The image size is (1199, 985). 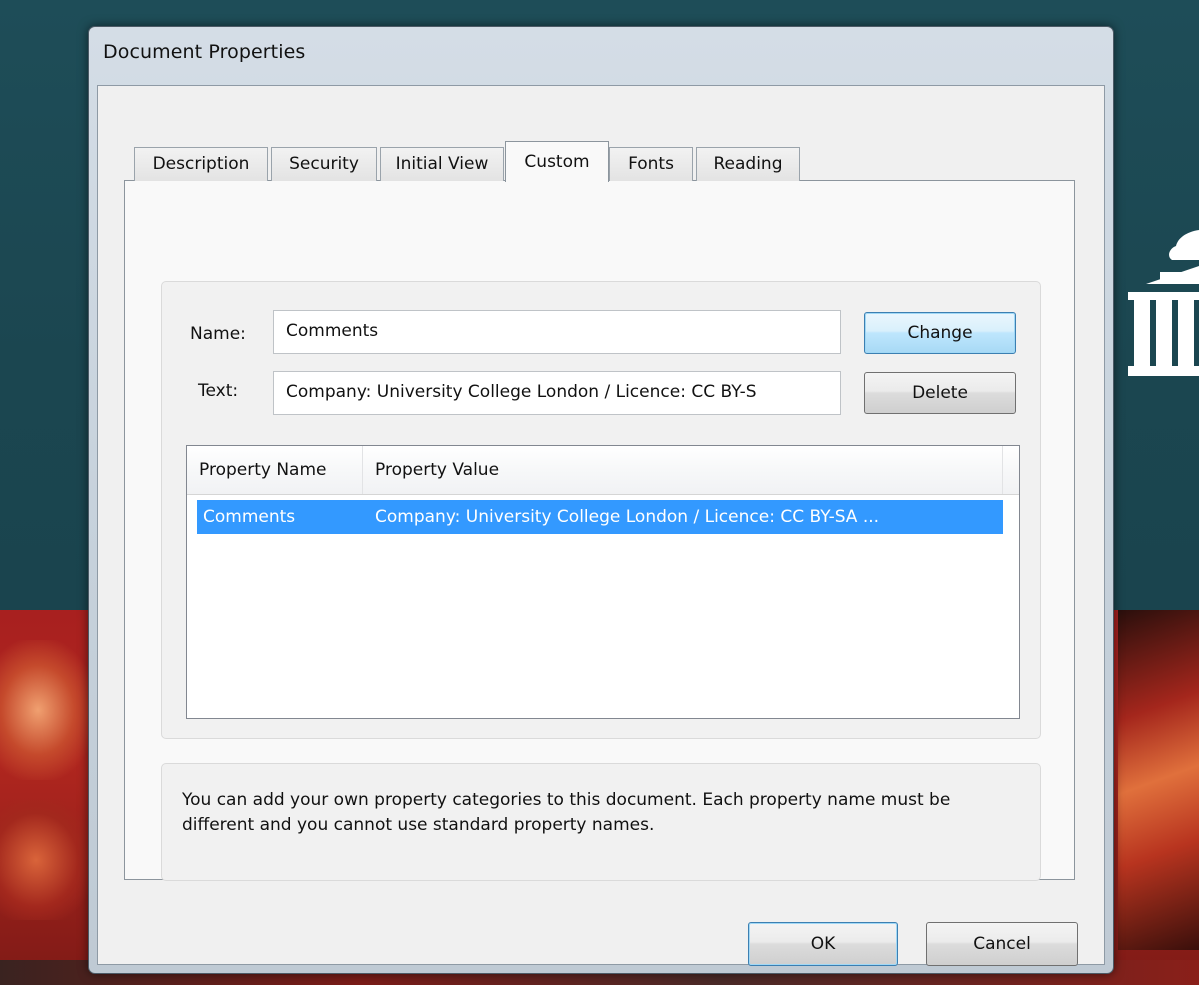 I want to click on name-field: Comments, so click(x=557, y=332).